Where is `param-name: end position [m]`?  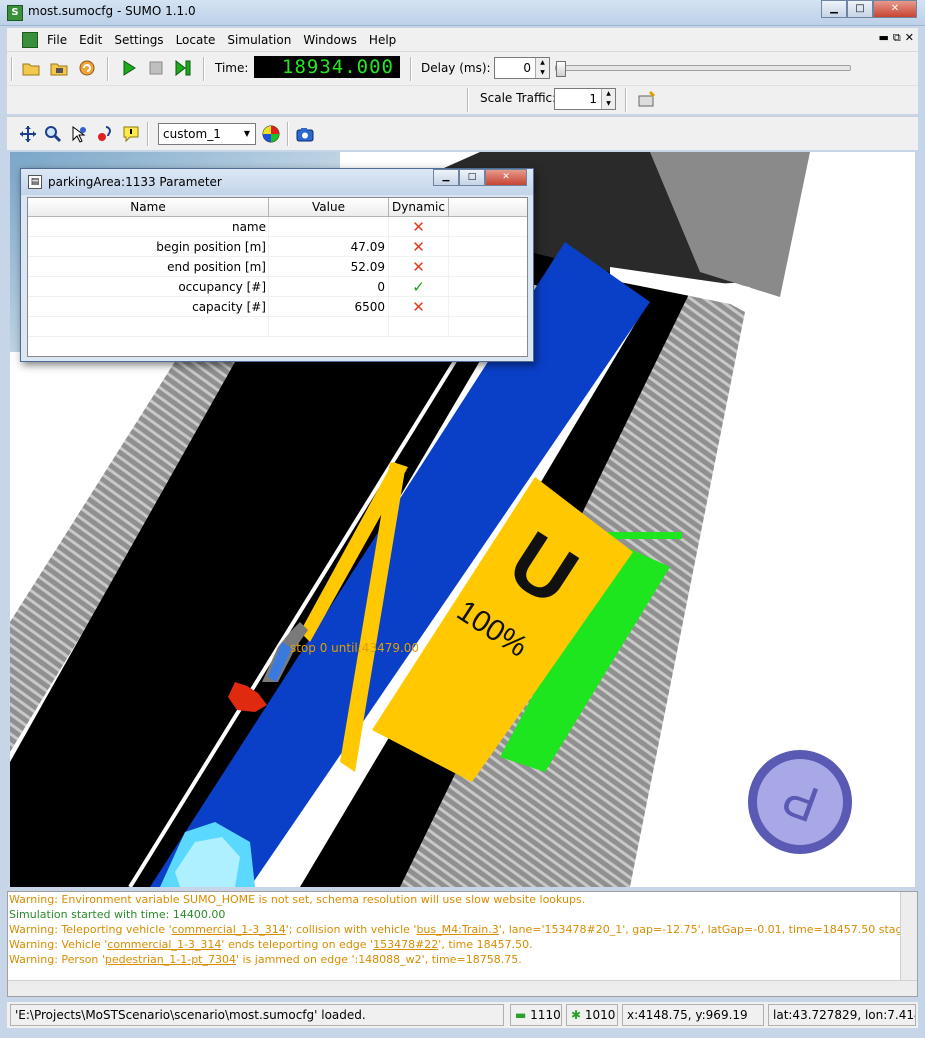 param-name: end position [m] is located at coordinates (148, 266).